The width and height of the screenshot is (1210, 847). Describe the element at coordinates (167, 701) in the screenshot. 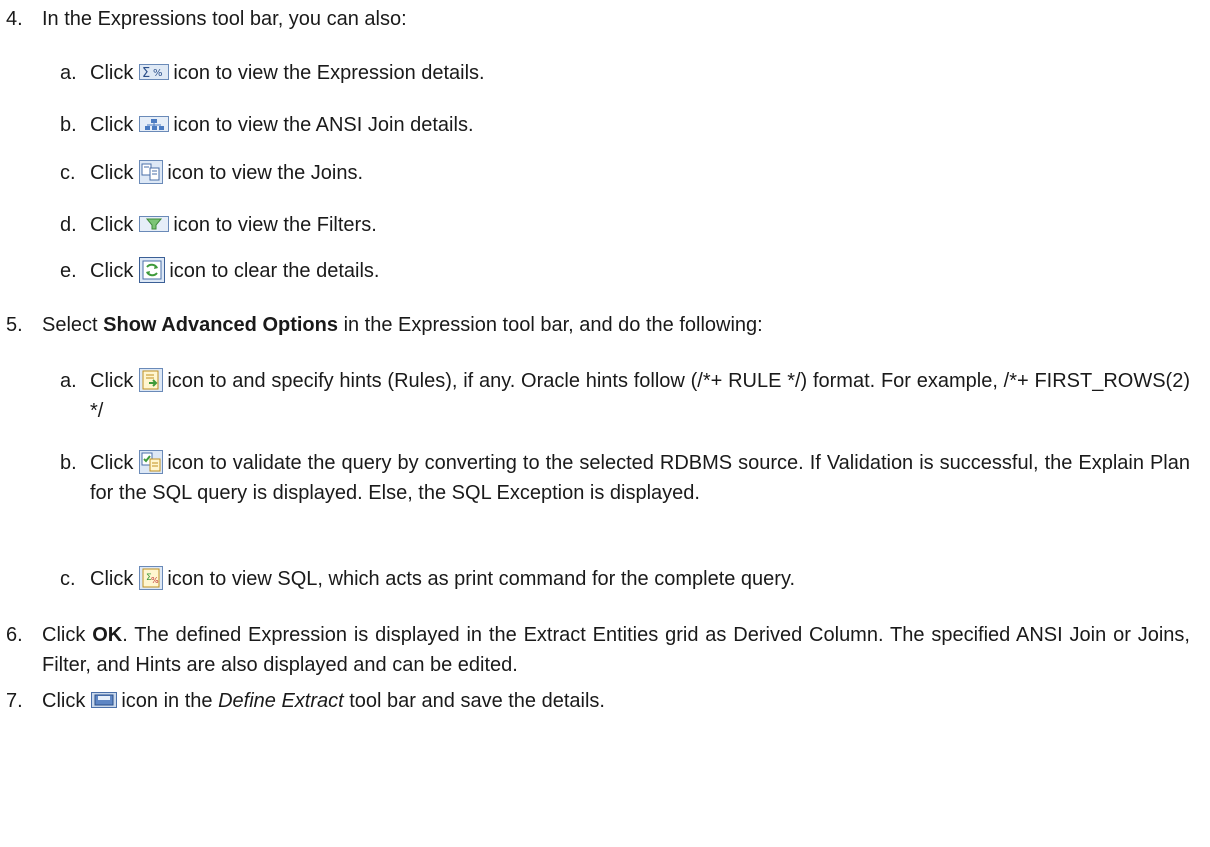

I see `step-post-1: icon in the` at that location.